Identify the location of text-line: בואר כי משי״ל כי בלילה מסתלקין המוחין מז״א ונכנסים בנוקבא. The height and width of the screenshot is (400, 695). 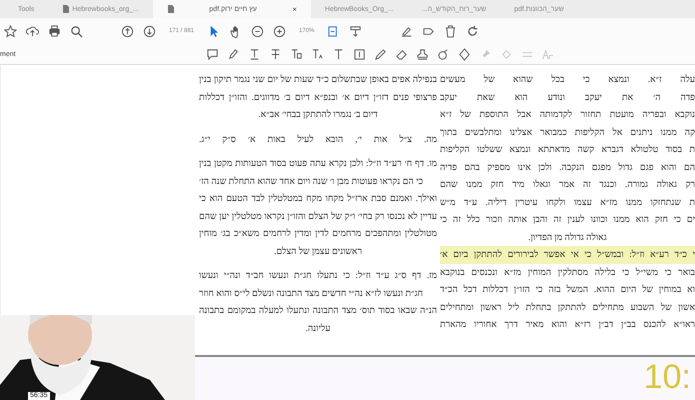
(567, 272).